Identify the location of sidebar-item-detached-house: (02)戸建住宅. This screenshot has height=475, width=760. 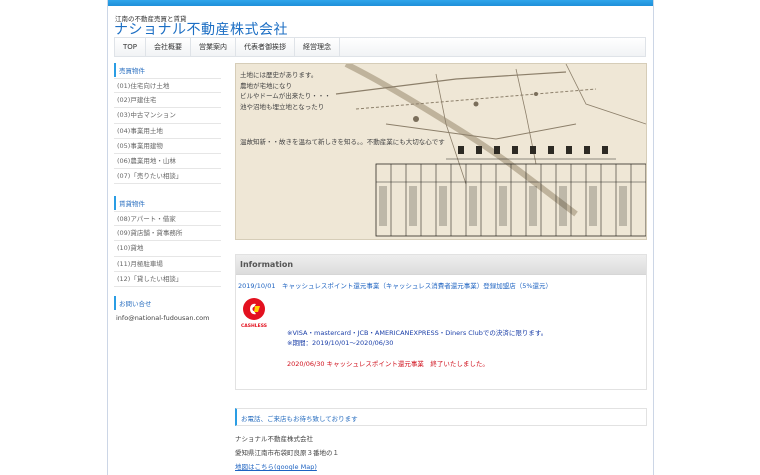
(167, 101).